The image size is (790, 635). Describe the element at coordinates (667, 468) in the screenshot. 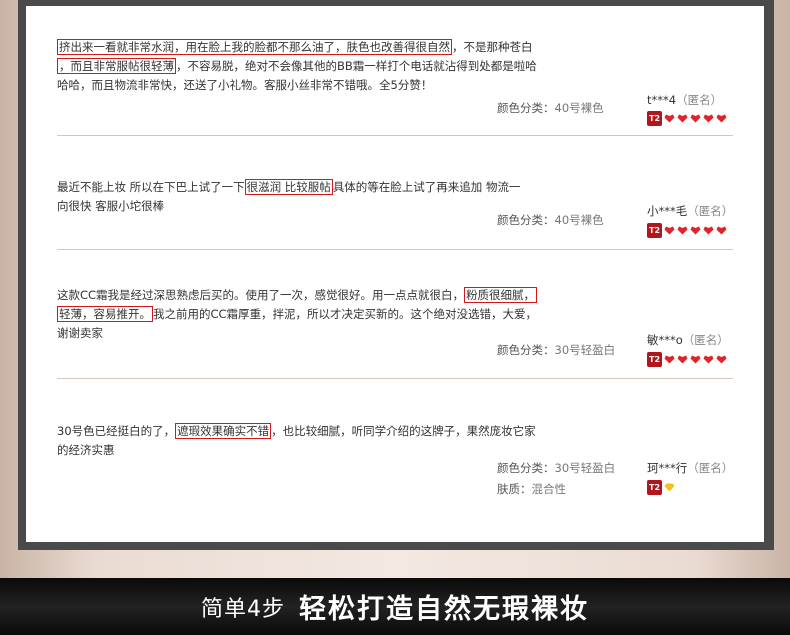

I see `reviewer-nick: 珂***行` at that location.